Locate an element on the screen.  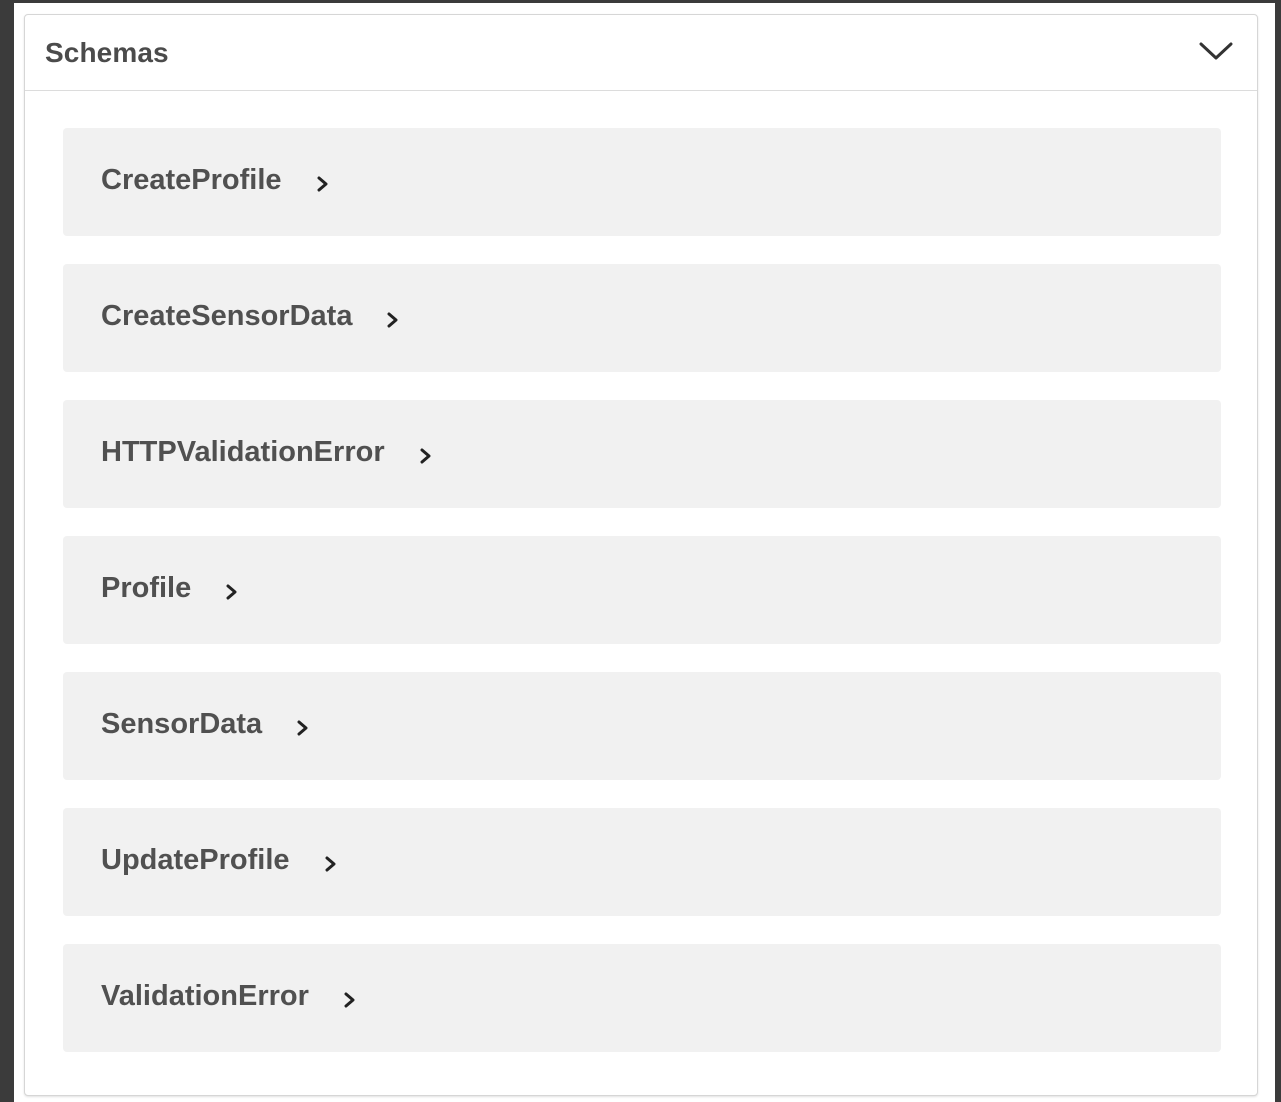
model-profile: Profile is located at coordinates (642, 590).